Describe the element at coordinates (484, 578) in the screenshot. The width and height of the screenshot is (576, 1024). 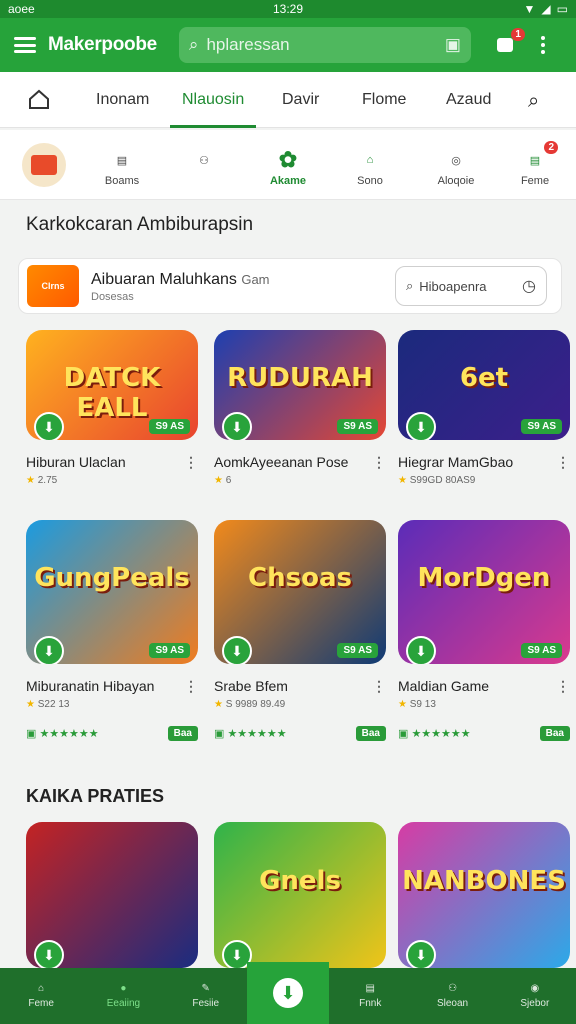
I see `game-art-text: MorDgen` at that location.